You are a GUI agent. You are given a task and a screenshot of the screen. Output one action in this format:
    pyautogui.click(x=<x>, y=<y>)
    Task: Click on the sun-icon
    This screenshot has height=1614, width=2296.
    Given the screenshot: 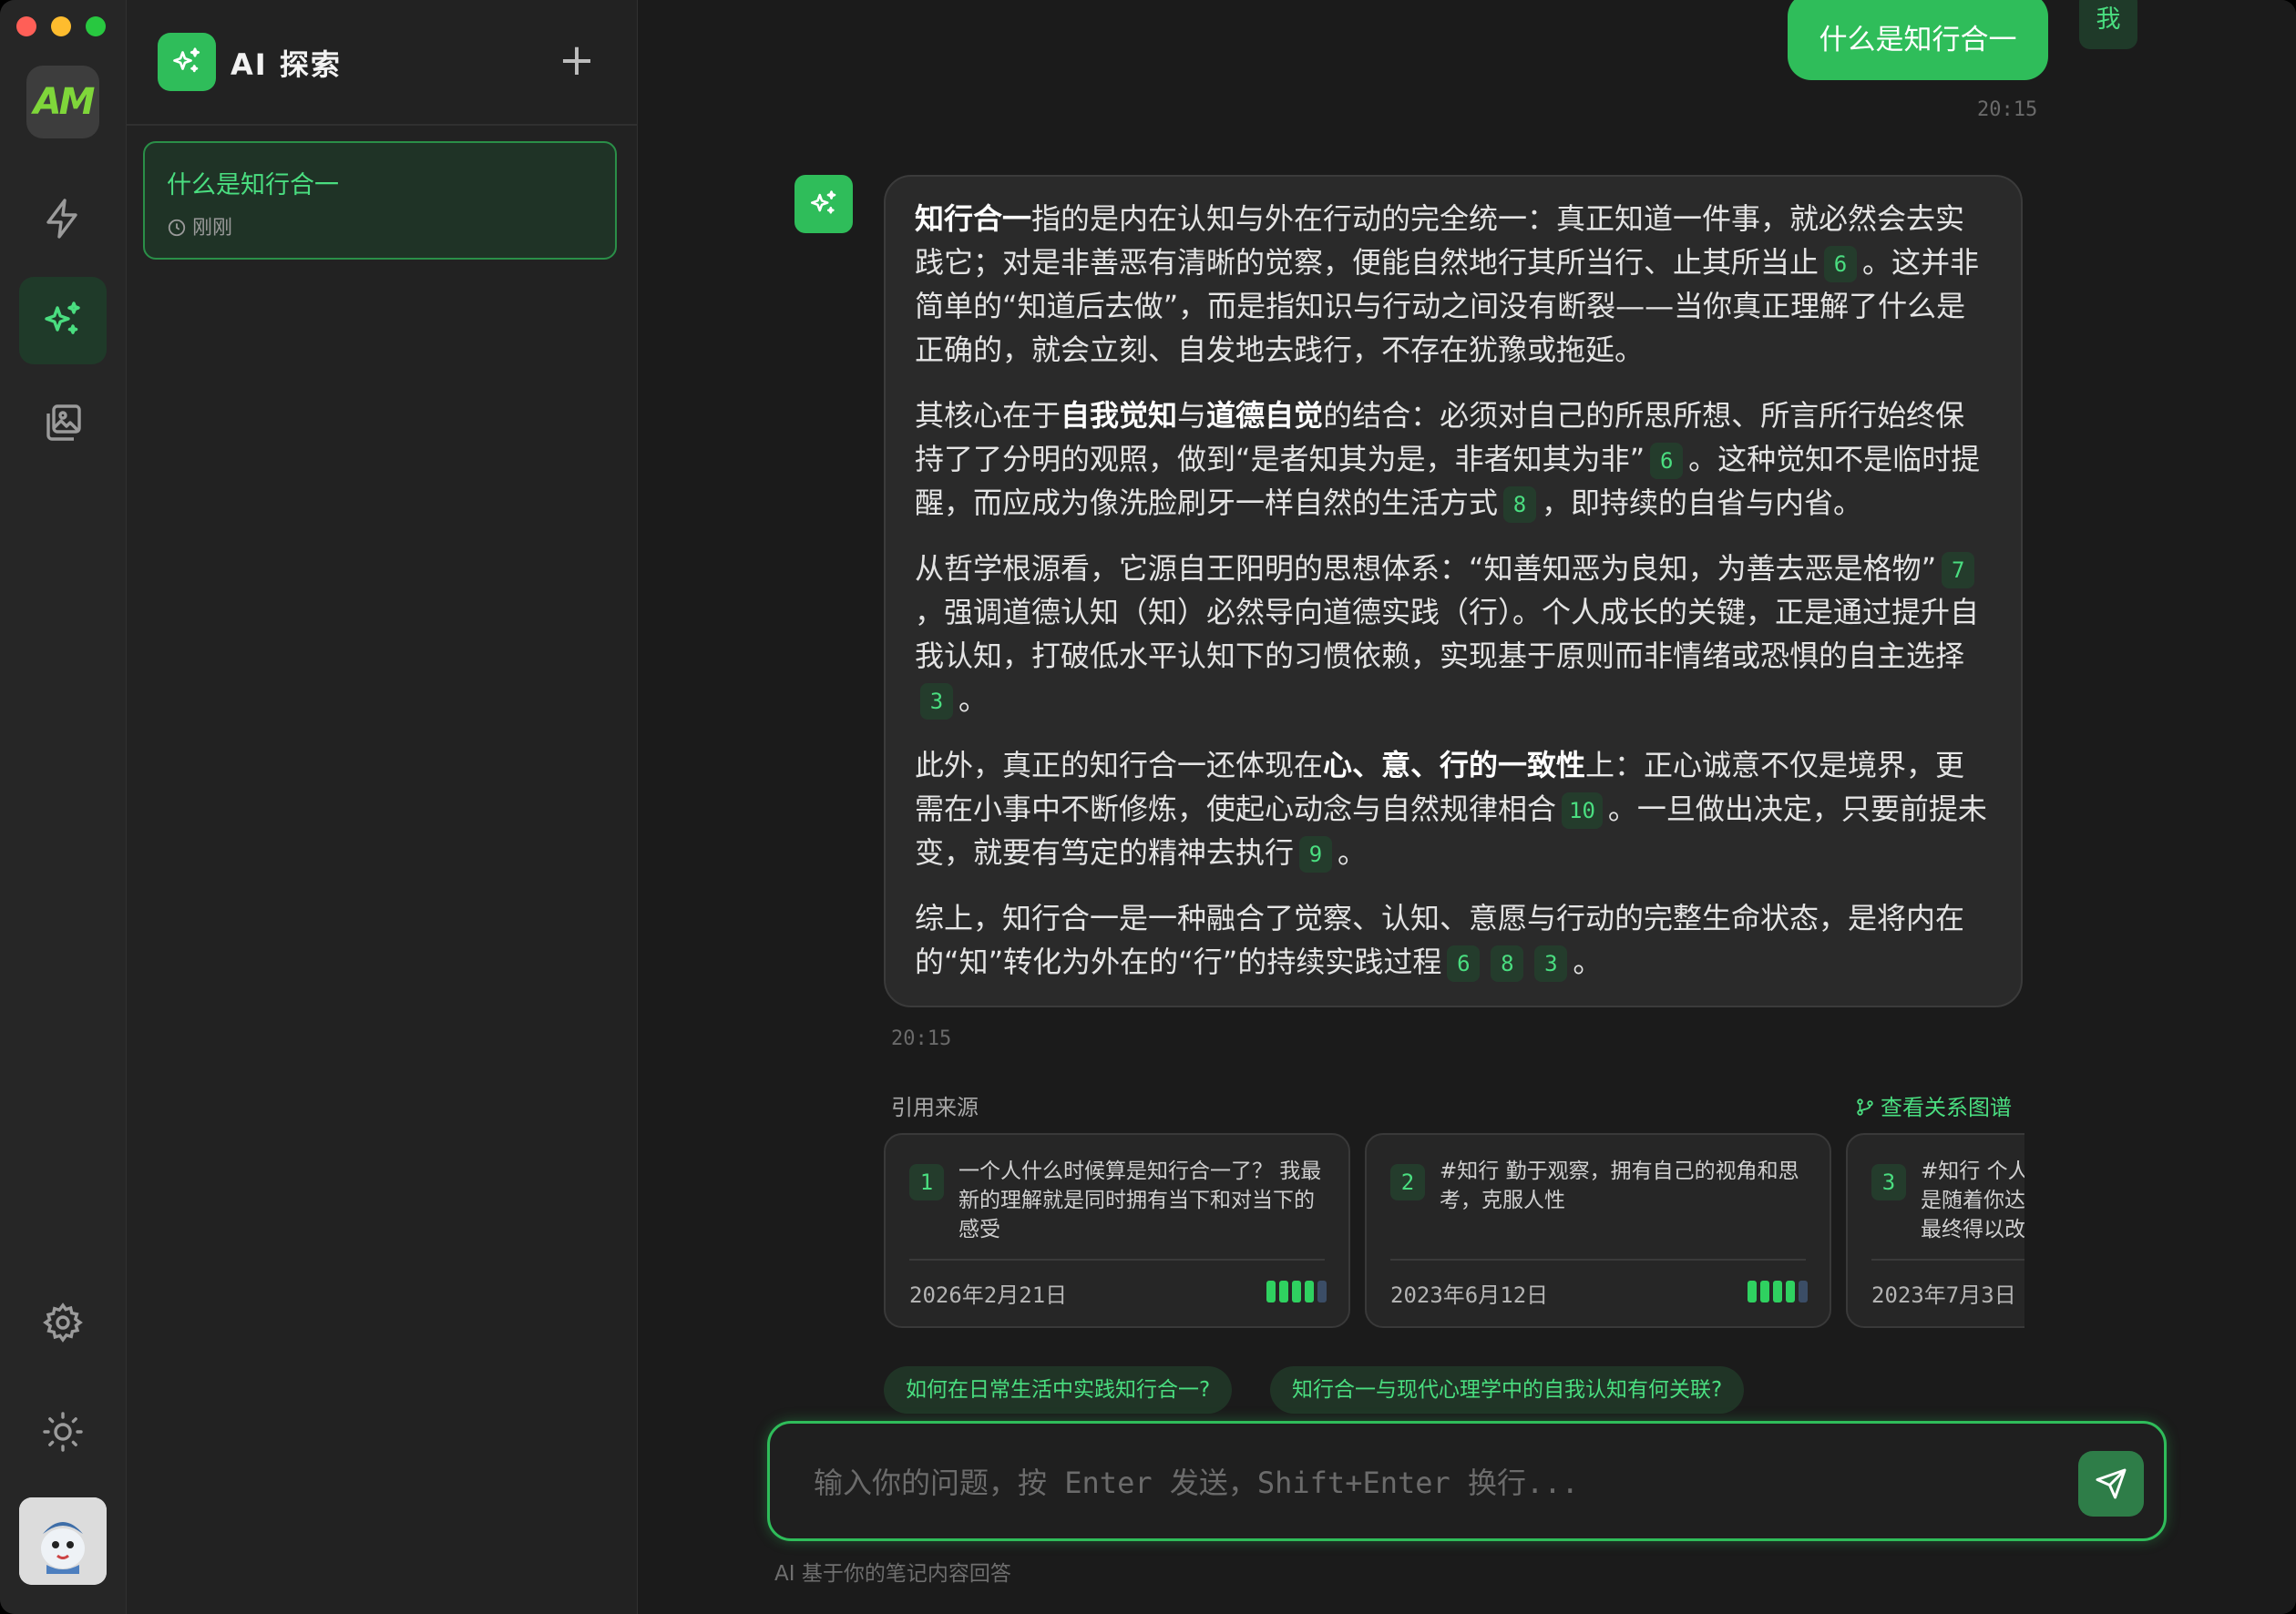 What is the action you would take?
    pyautogui.click(x=63, y=1432)
    